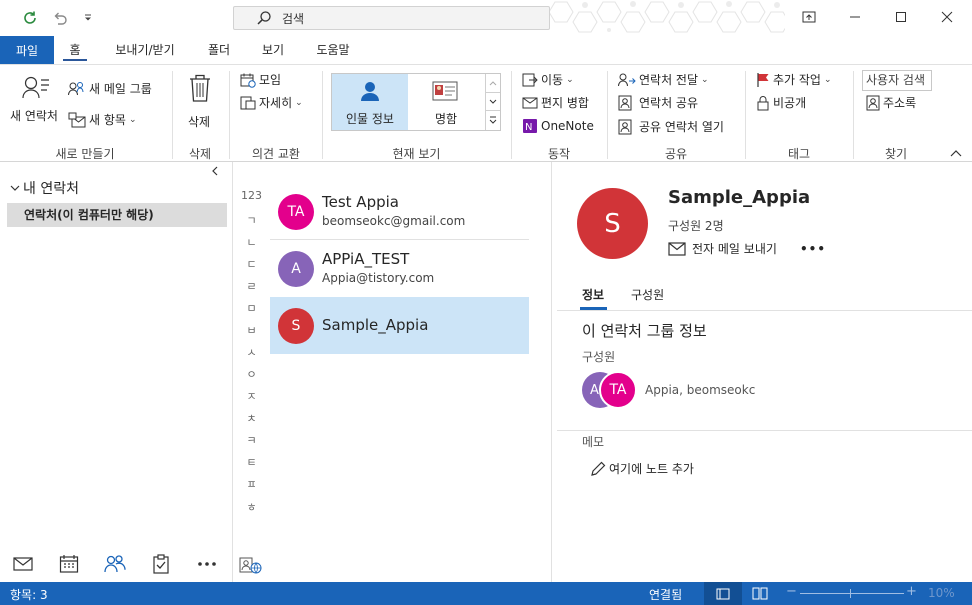 The height and width of the screenshot is (605, 972). I want to click on index-item: ㅋ, so click(251, 440).